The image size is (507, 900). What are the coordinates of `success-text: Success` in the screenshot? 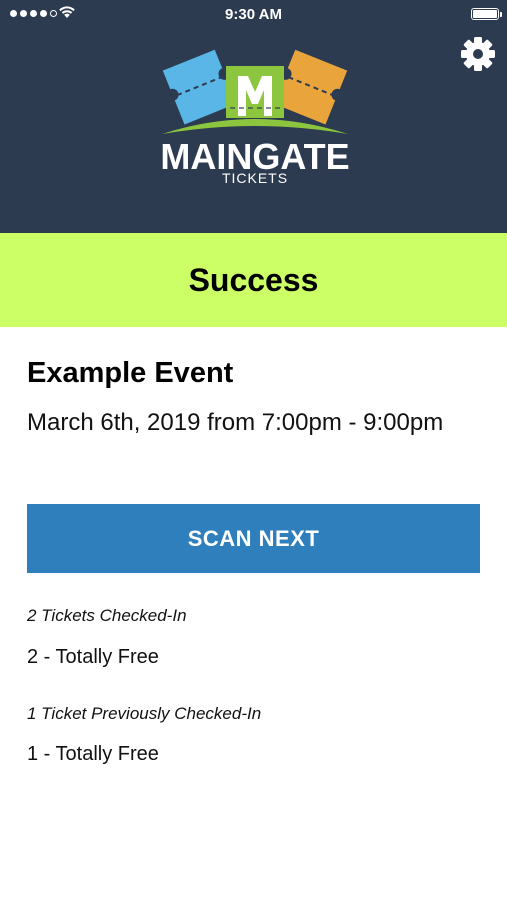 It's located at (253, 279).